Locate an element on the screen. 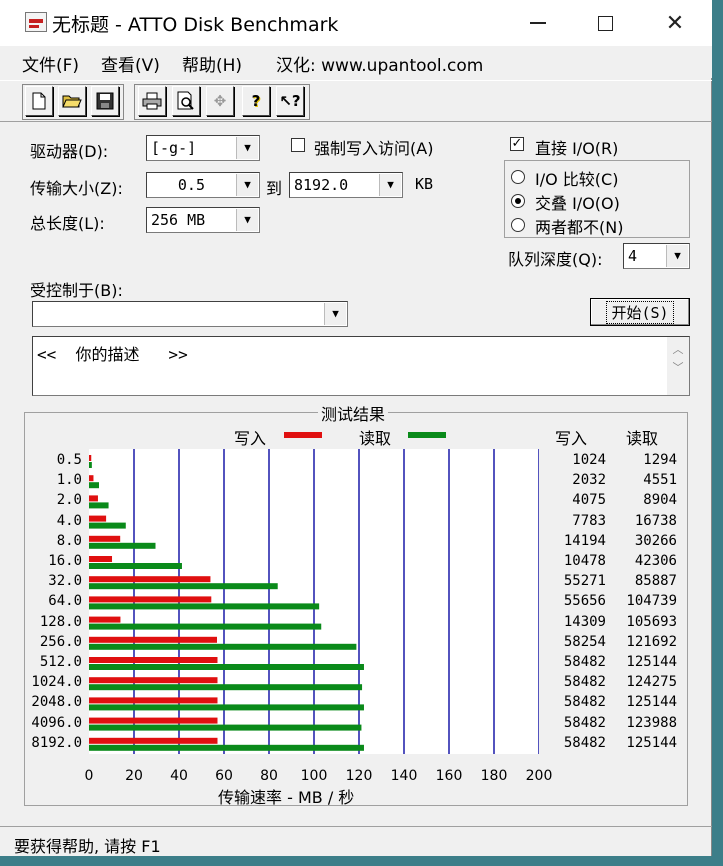 Image resolution: width=723 pixels, height=866 pixels. x-tick-label: 140 is located at coordinates (404, 776).